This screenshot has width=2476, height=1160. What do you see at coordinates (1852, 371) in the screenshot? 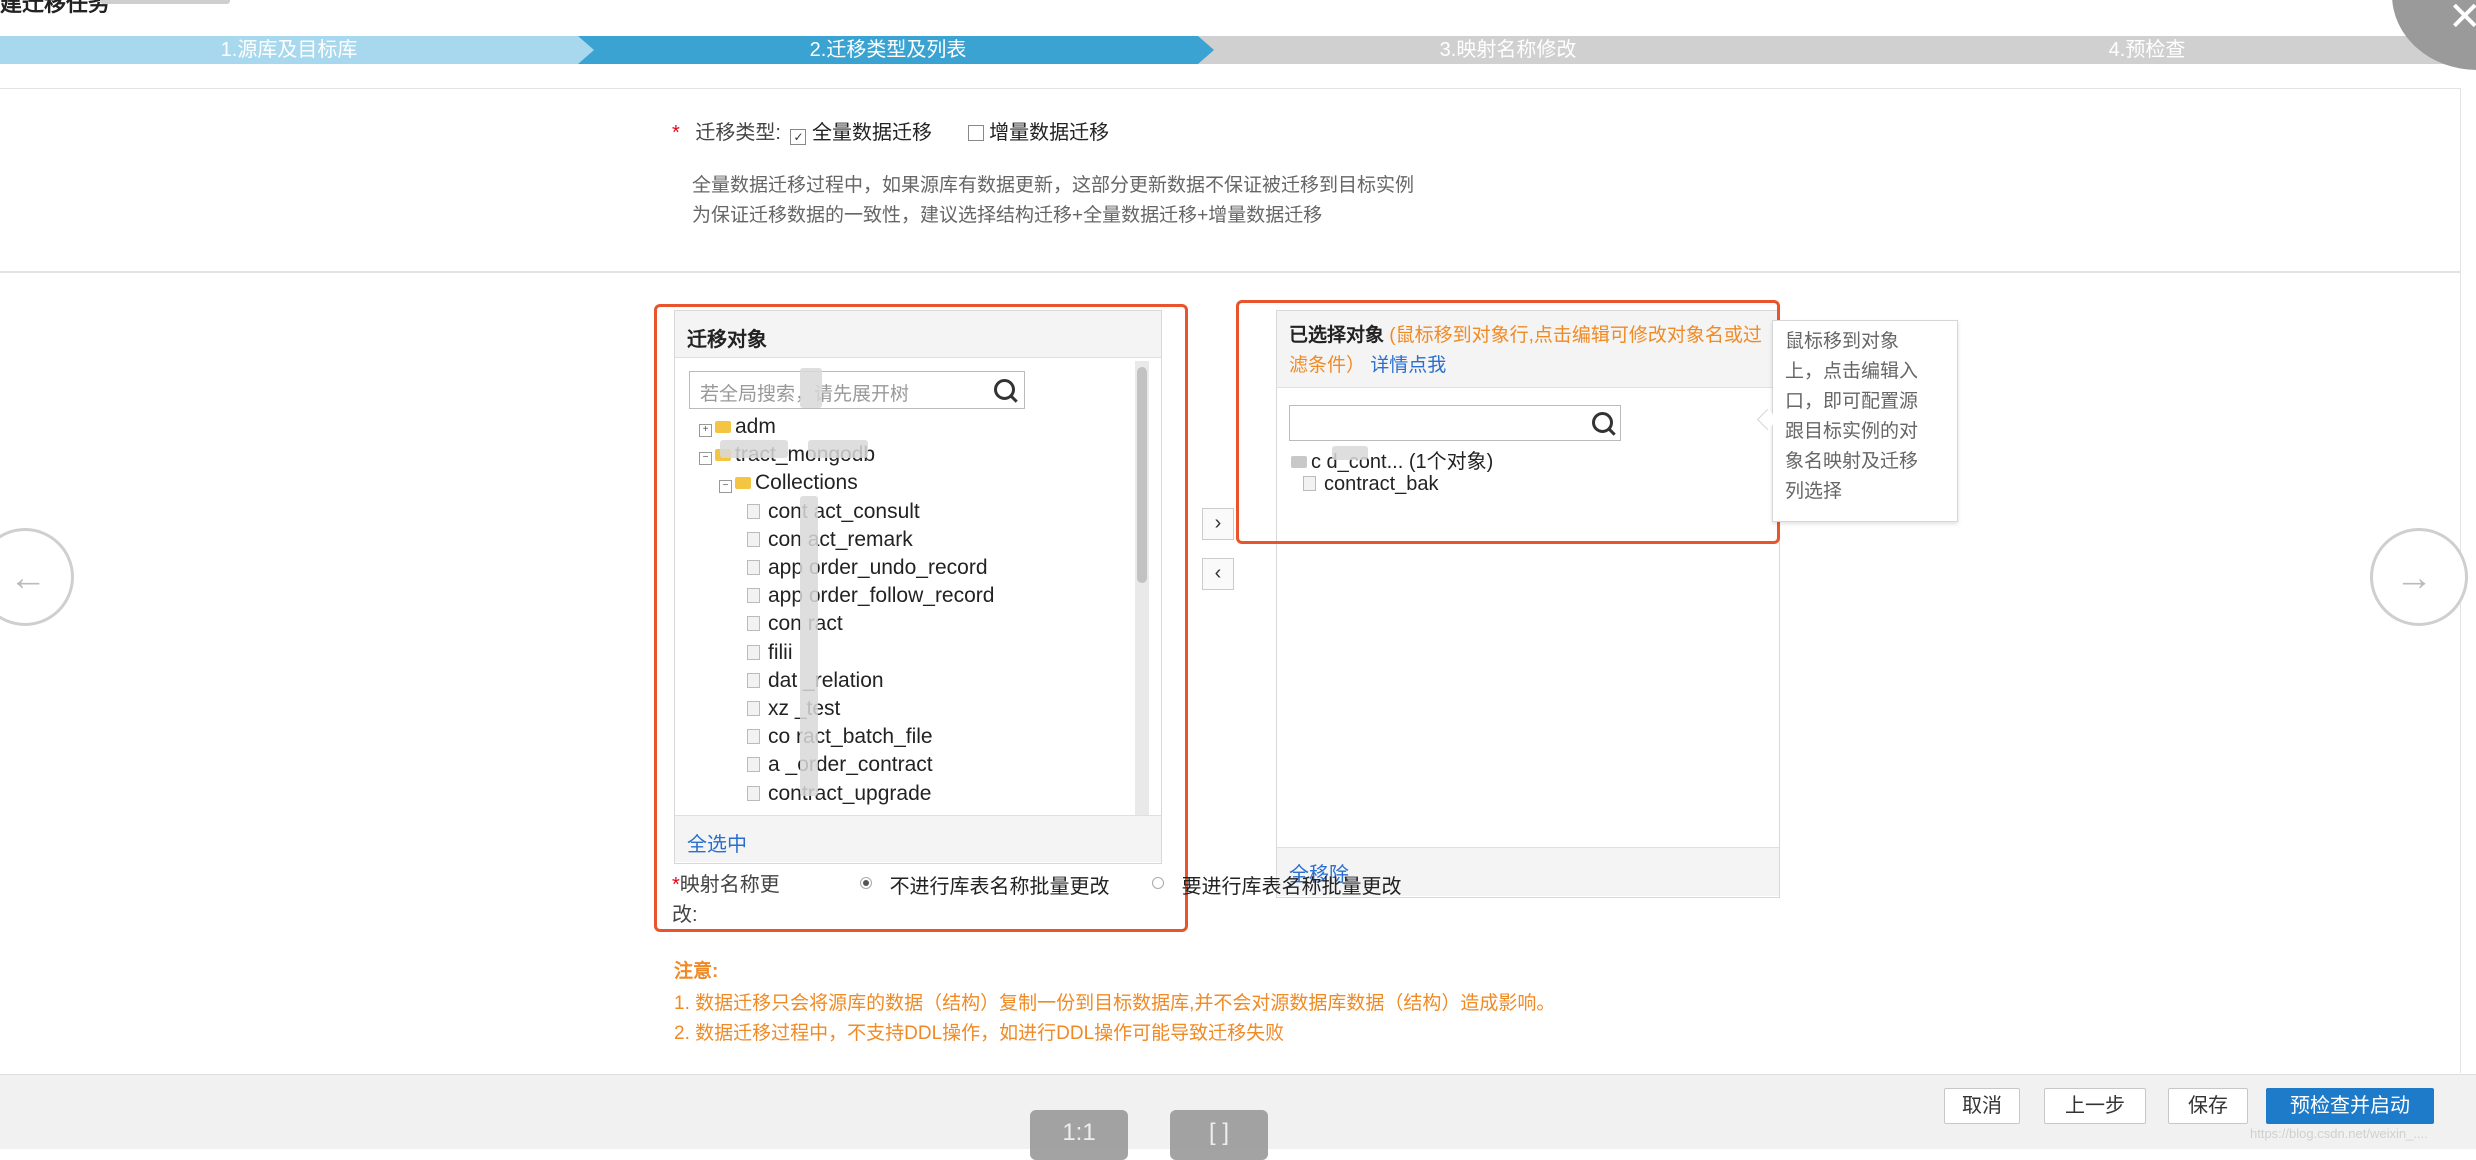
I see `tooltip-line: 上，点击编辑入` at bounding box center [1852, 371].